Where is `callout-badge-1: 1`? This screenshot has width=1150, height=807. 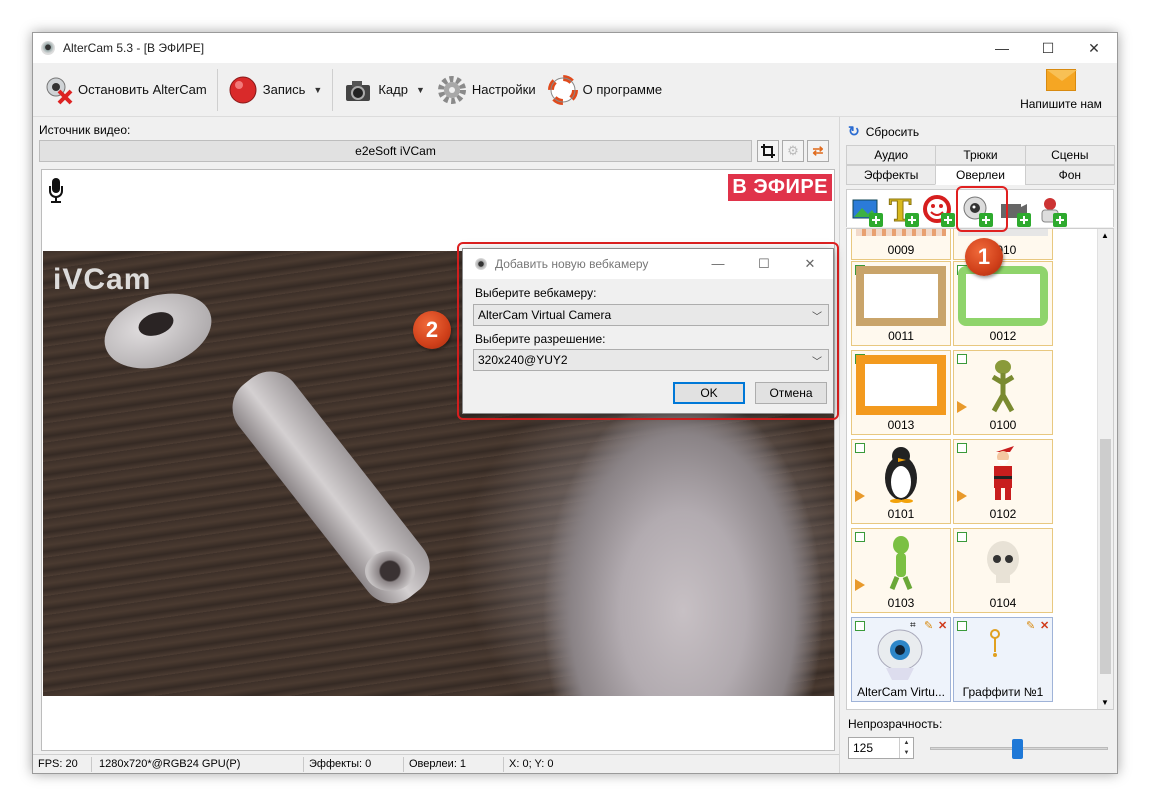
callout-badge-1: 1 is located at coordinates (984, 257).